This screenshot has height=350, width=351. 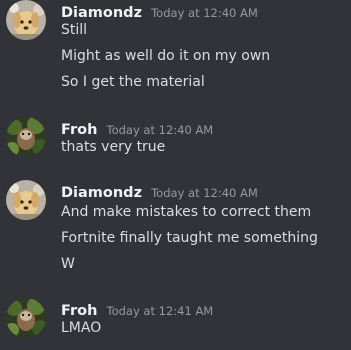 I want to click on message-text: LMAO, so click(x=81, y=328).